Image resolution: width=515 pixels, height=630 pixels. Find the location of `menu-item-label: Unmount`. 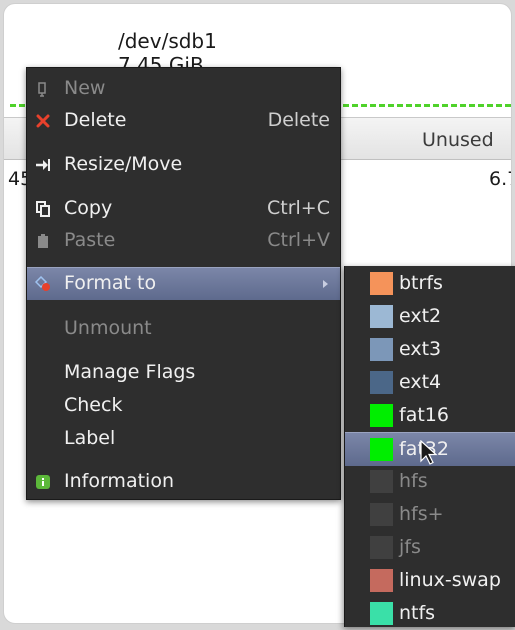

menu-item-label: Unmount is located at coordinates (108, 328).